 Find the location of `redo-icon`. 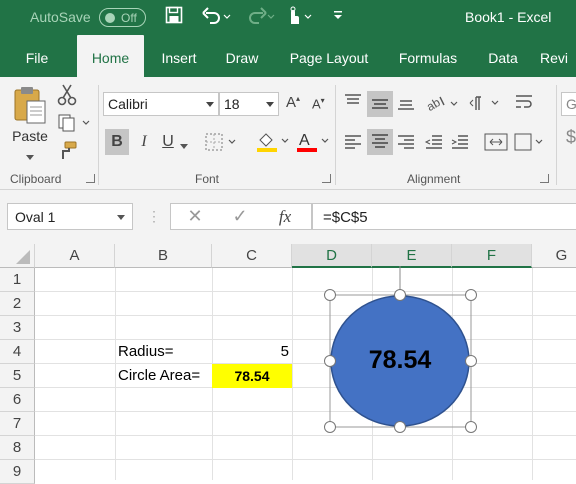

redo-icon is located at coordinates (260, 17).